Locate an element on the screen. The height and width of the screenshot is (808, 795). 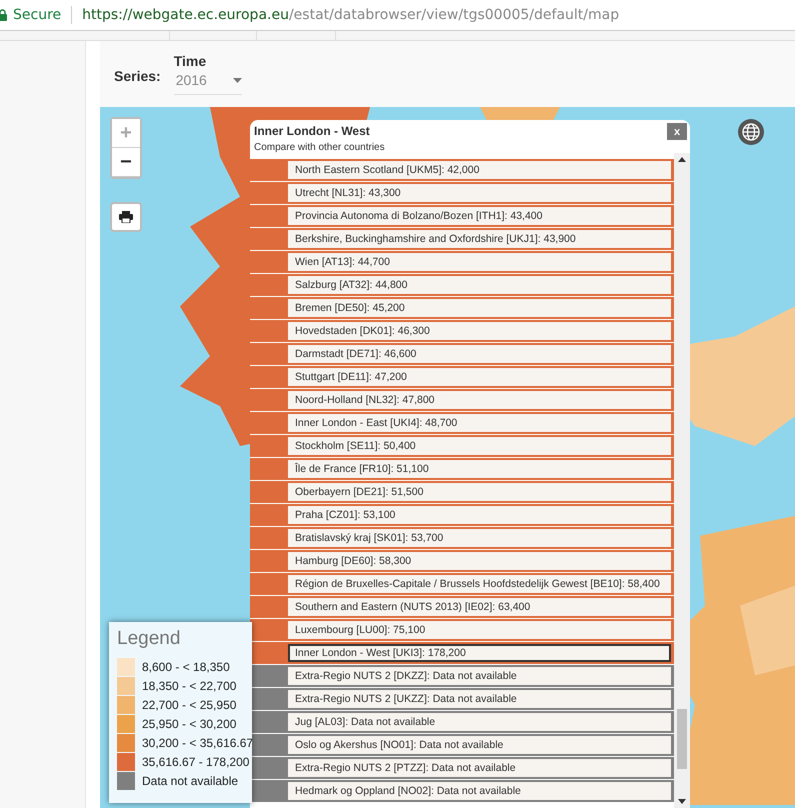
region-value-item: Stuttgart [DE11]: 47,200 is located at coordinates (479, 377).